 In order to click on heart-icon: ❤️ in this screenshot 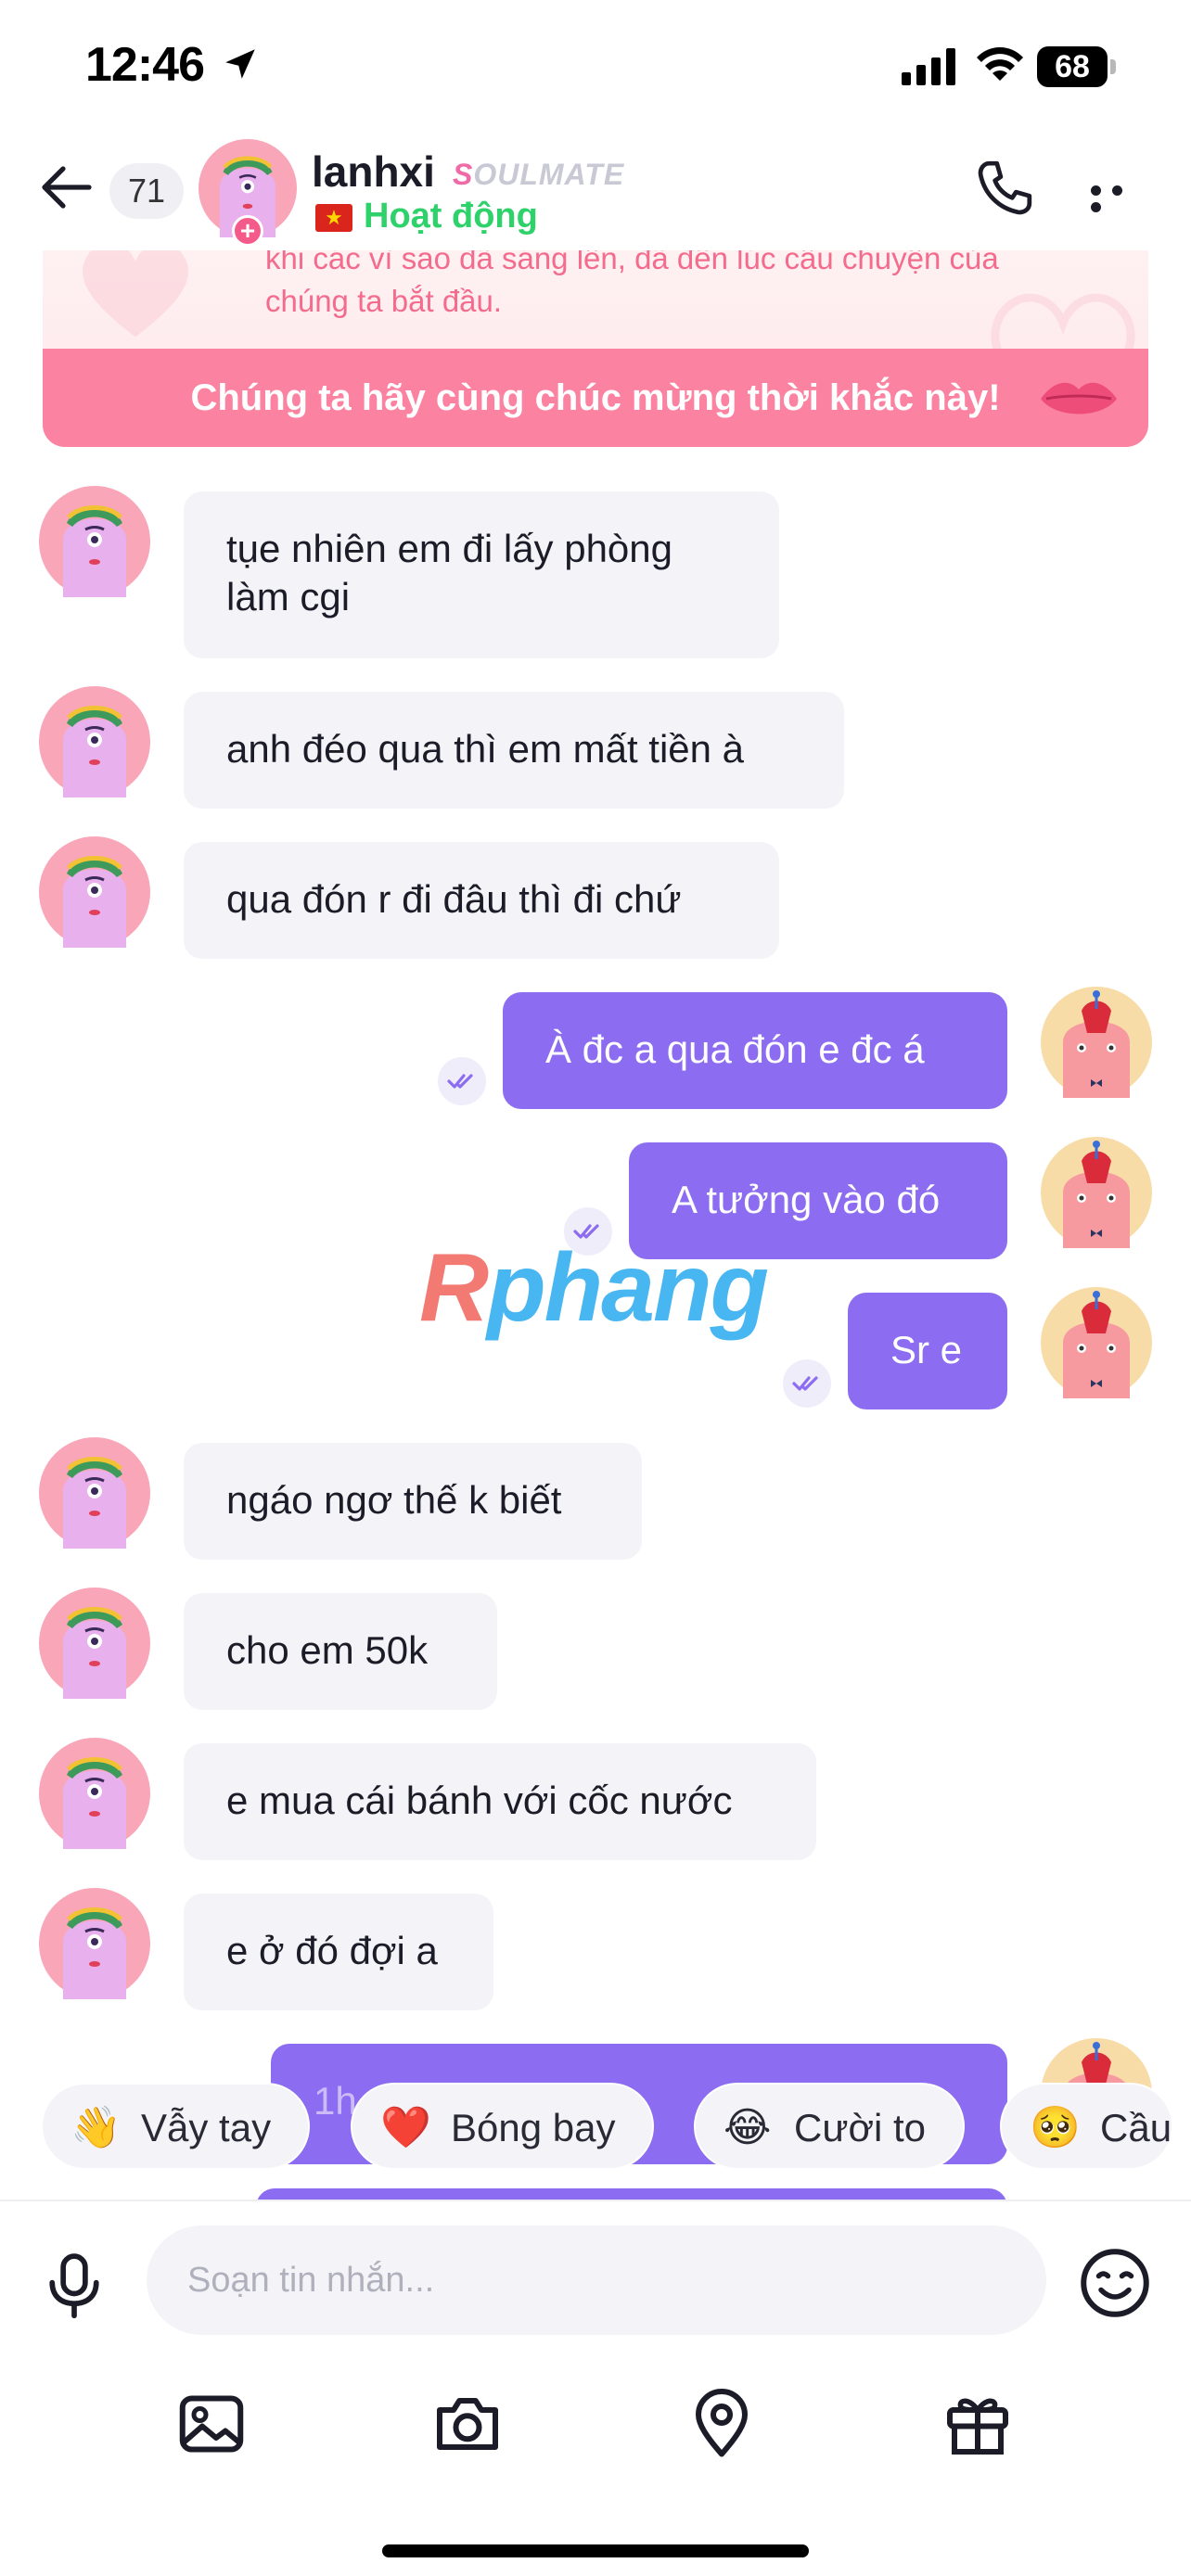, I will do `click(405, 2127)`.